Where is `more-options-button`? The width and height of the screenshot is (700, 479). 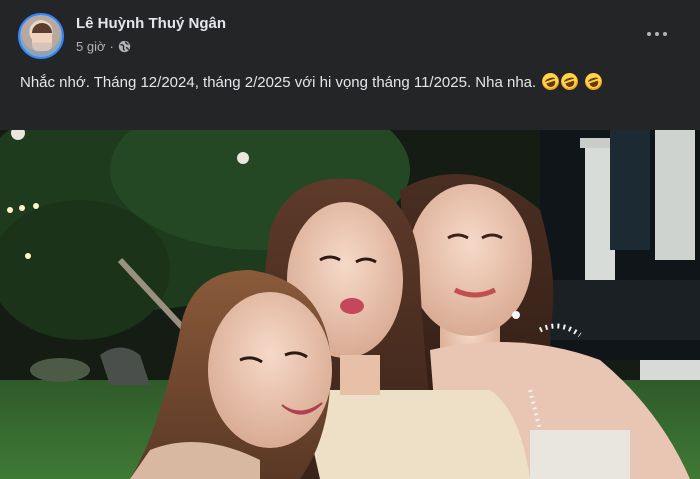
more-options-button is located at coordinates (657, 34).